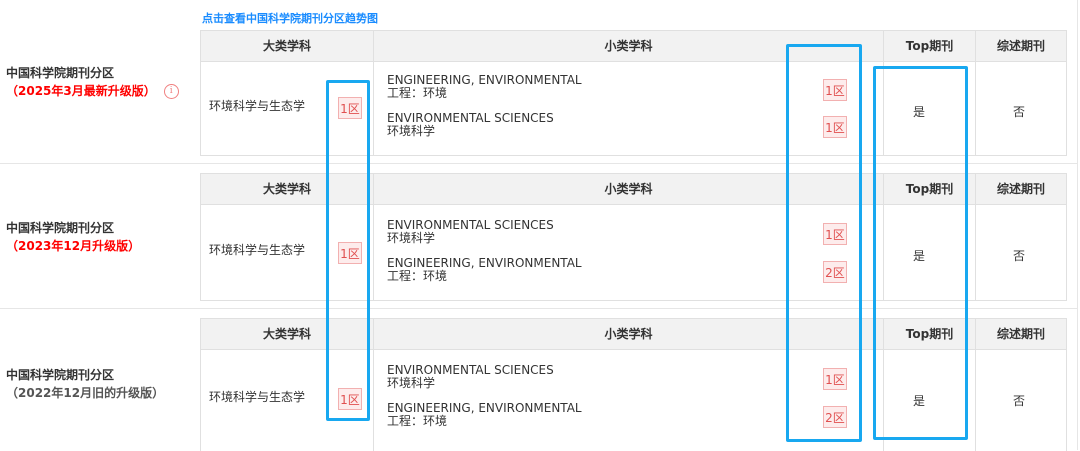 The height and width of the screenshot is (451, 1080). What do you see at coordinates (835, 127) in the screenshot?
I see `minor-zone-badge-2: 1区` at bounding box center [835, 127].